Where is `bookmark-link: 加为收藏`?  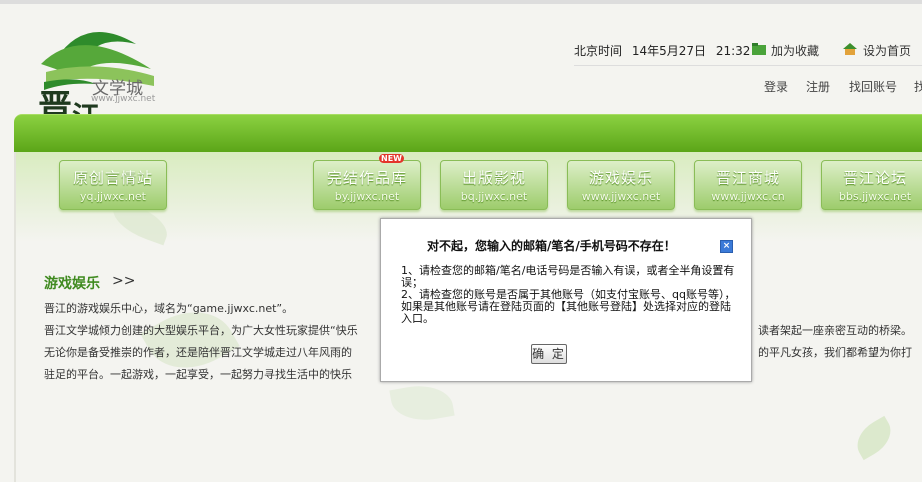
bookmark-link: 加为收藏 is located at coordinates (795, 50).